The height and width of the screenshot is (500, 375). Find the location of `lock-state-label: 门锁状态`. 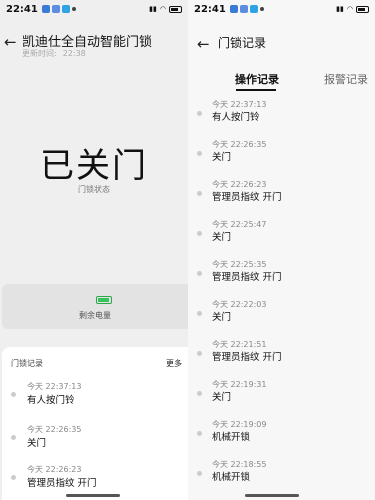

lock-state-label: 门锁状态 is located at coordinates (94, 189).